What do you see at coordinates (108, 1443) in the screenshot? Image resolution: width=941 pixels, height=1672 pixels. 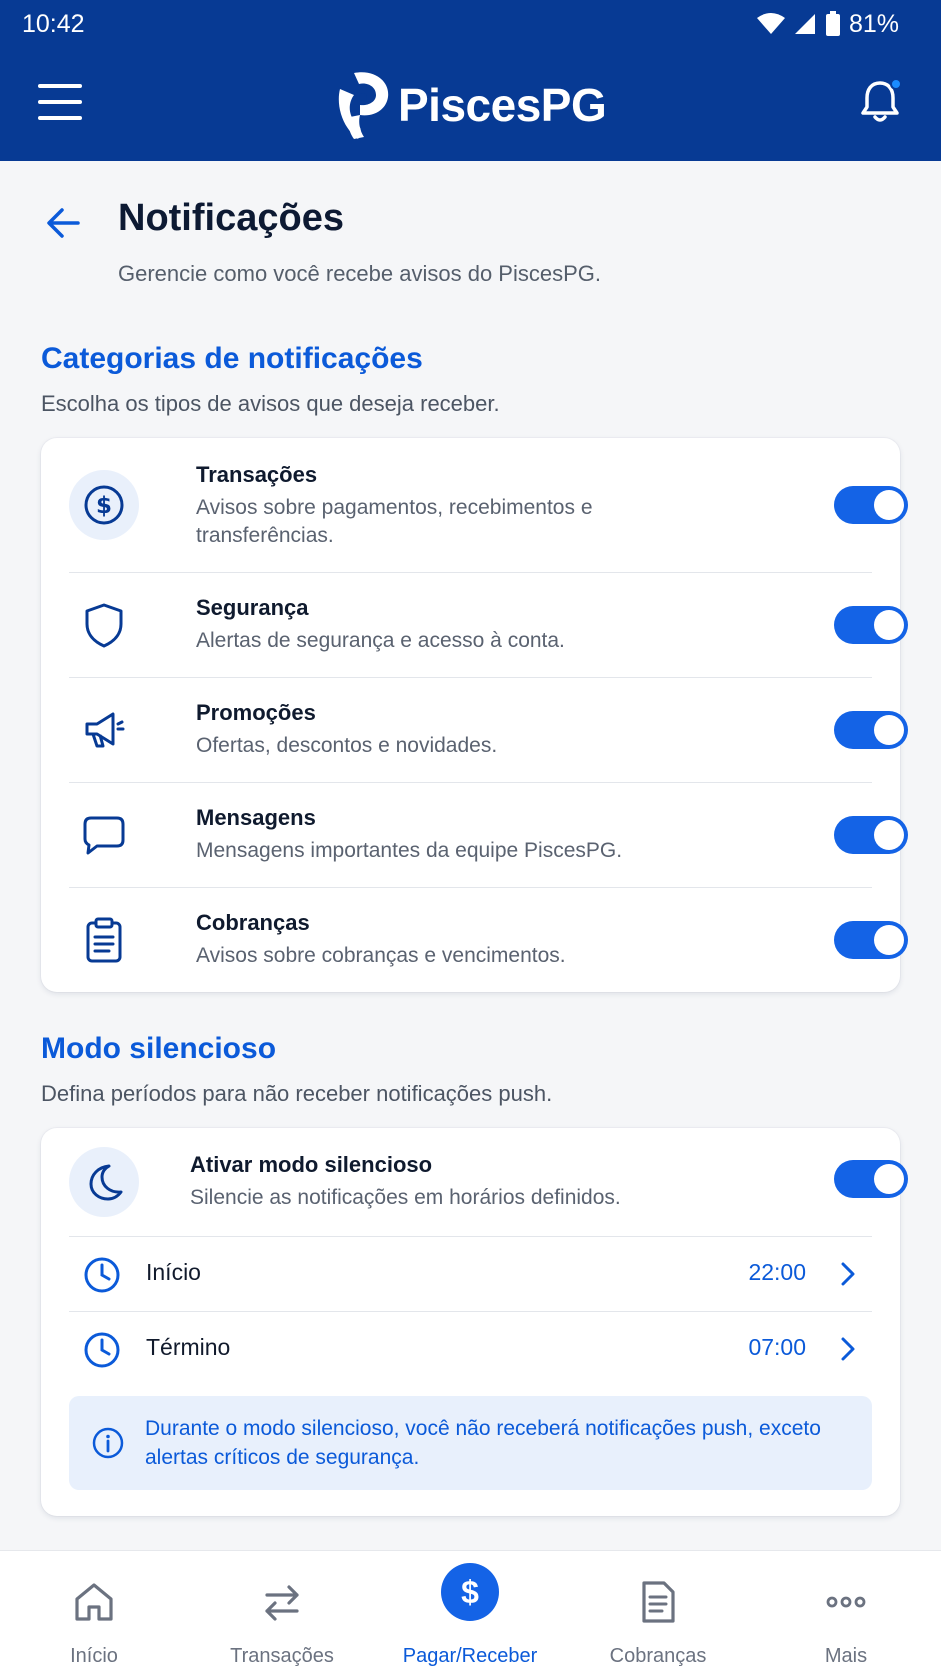 I see `info-icon` at bounding box center [108, 1443].